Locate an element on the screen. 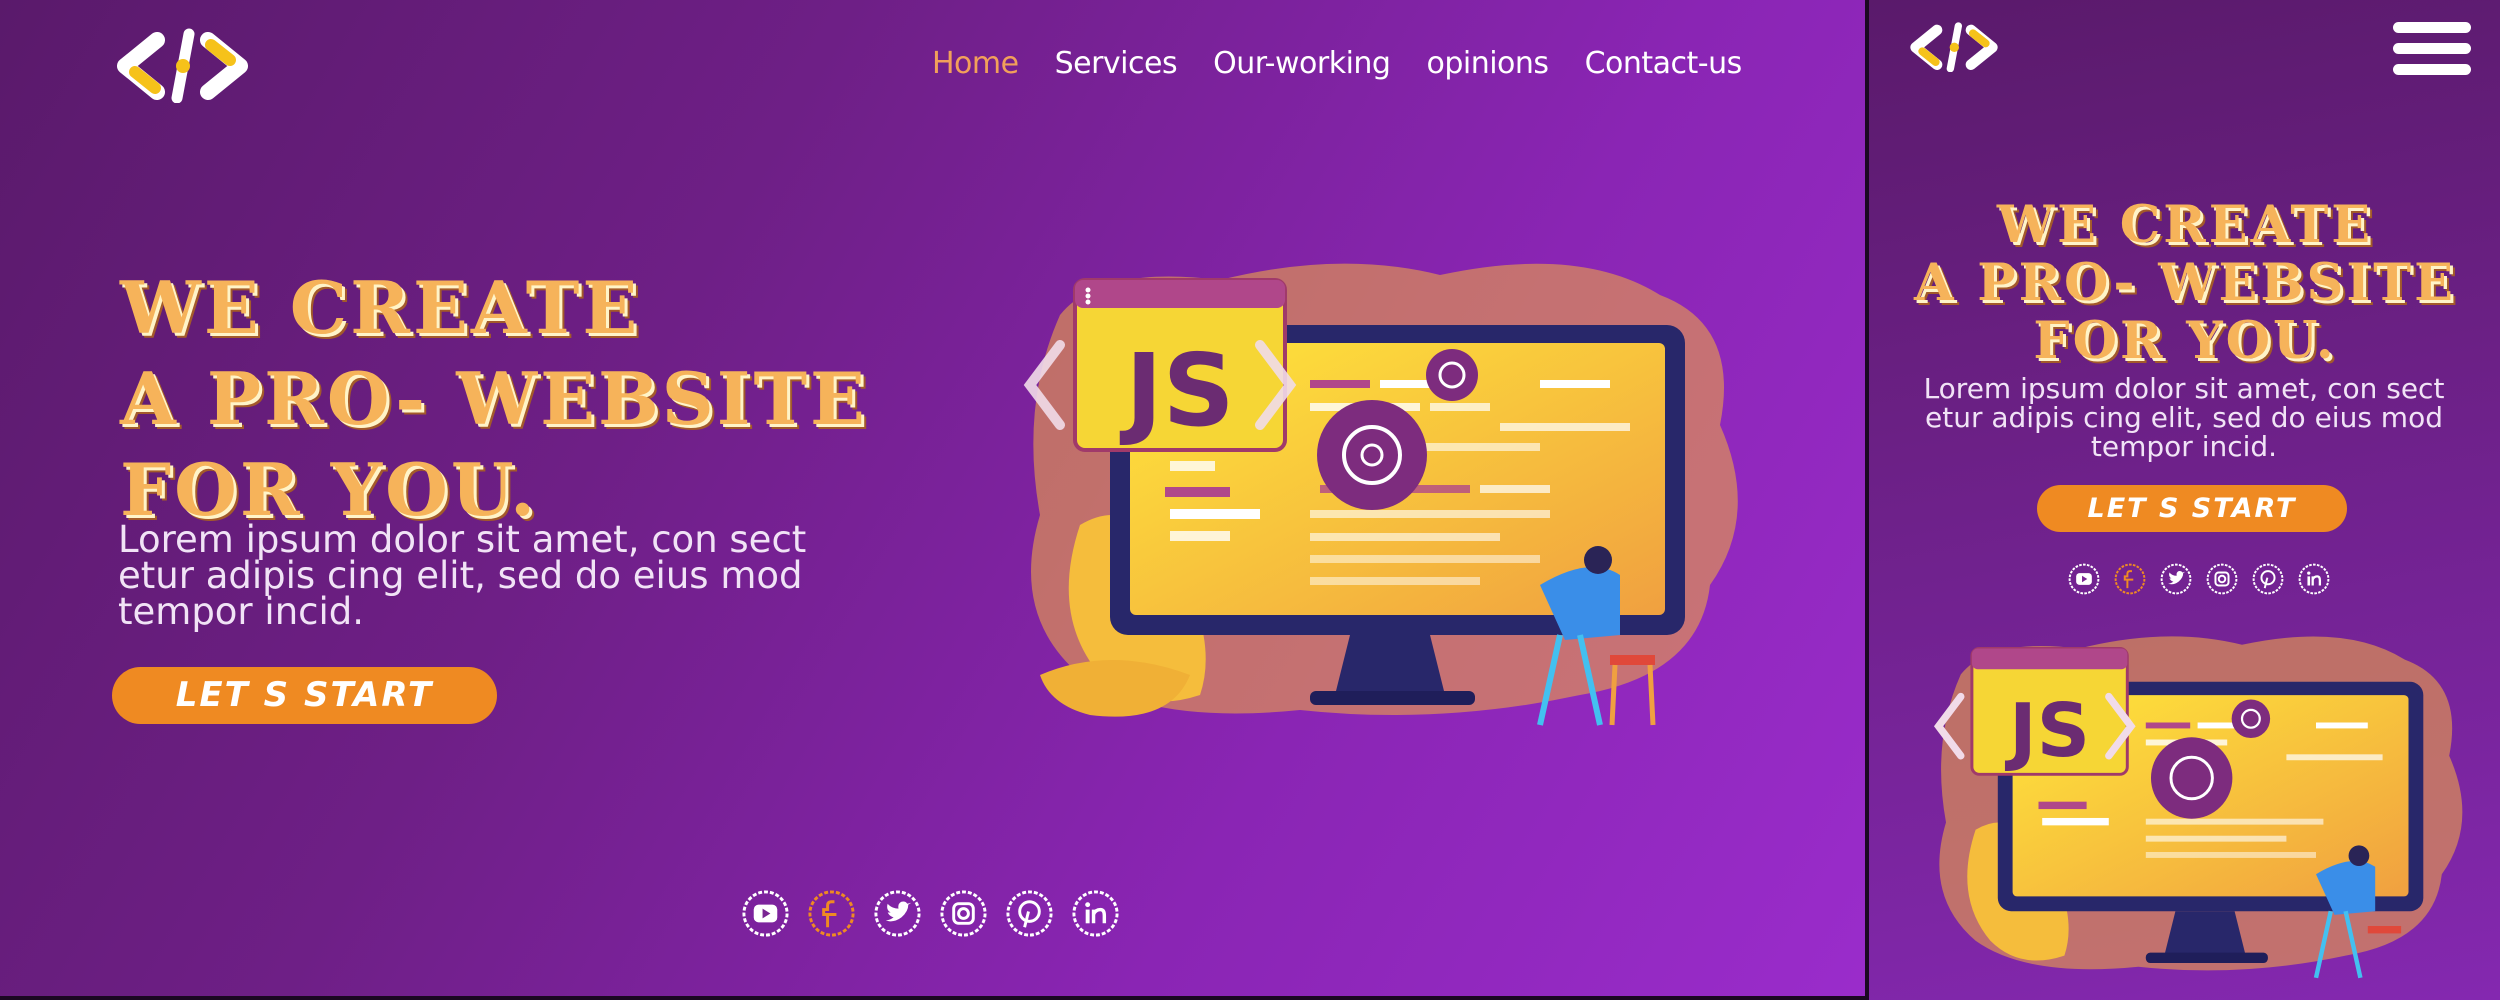 The height and width of the screenshot is (1000, 2500). mobile-developer-illustration: JS is located at coordinates (2198, 807).